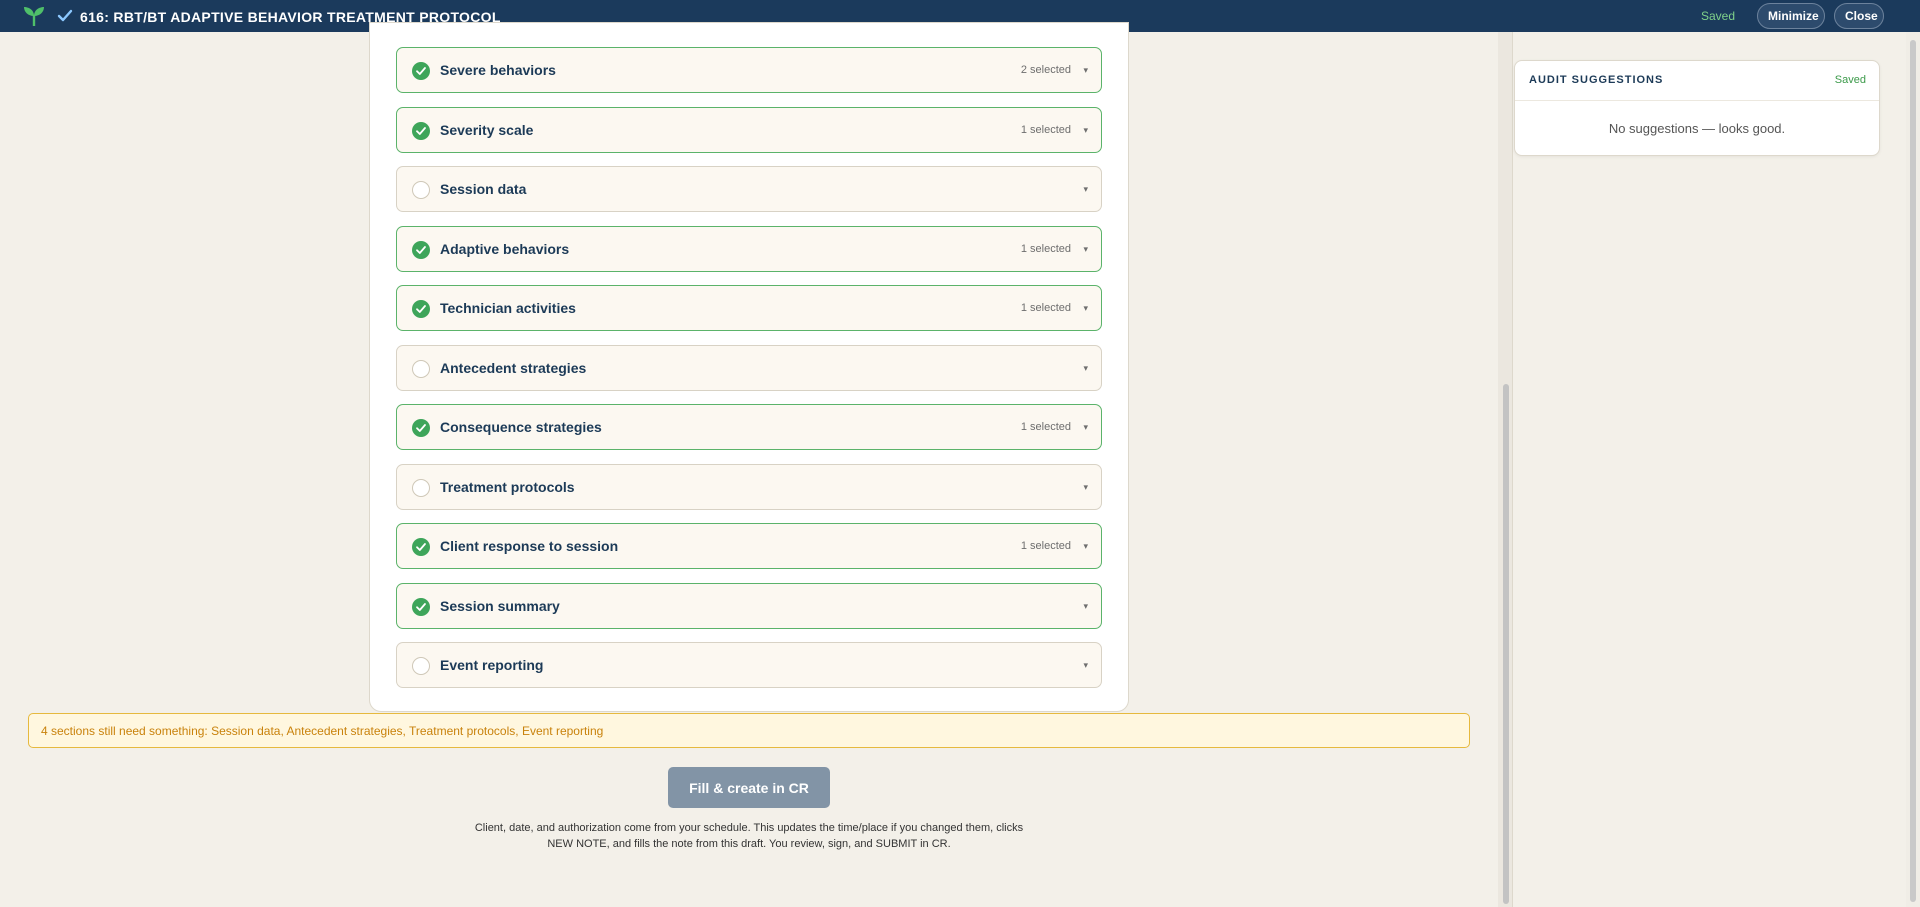 The image size is (1920, 907). What do you see at coordinates (1697, 81) in the screenshot?
I see `audit-header: AUDIT SUGGESTIONS Saved` at bounding box center [1697, 81].